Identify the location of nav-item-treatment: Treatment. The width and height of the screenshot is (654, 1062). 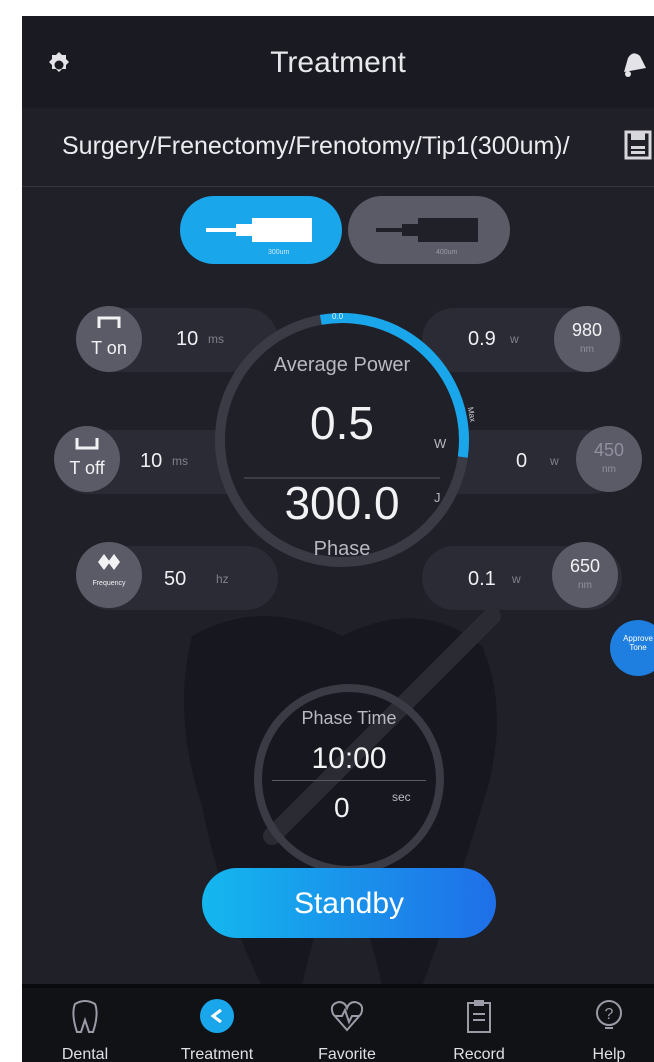
(217, 1025).